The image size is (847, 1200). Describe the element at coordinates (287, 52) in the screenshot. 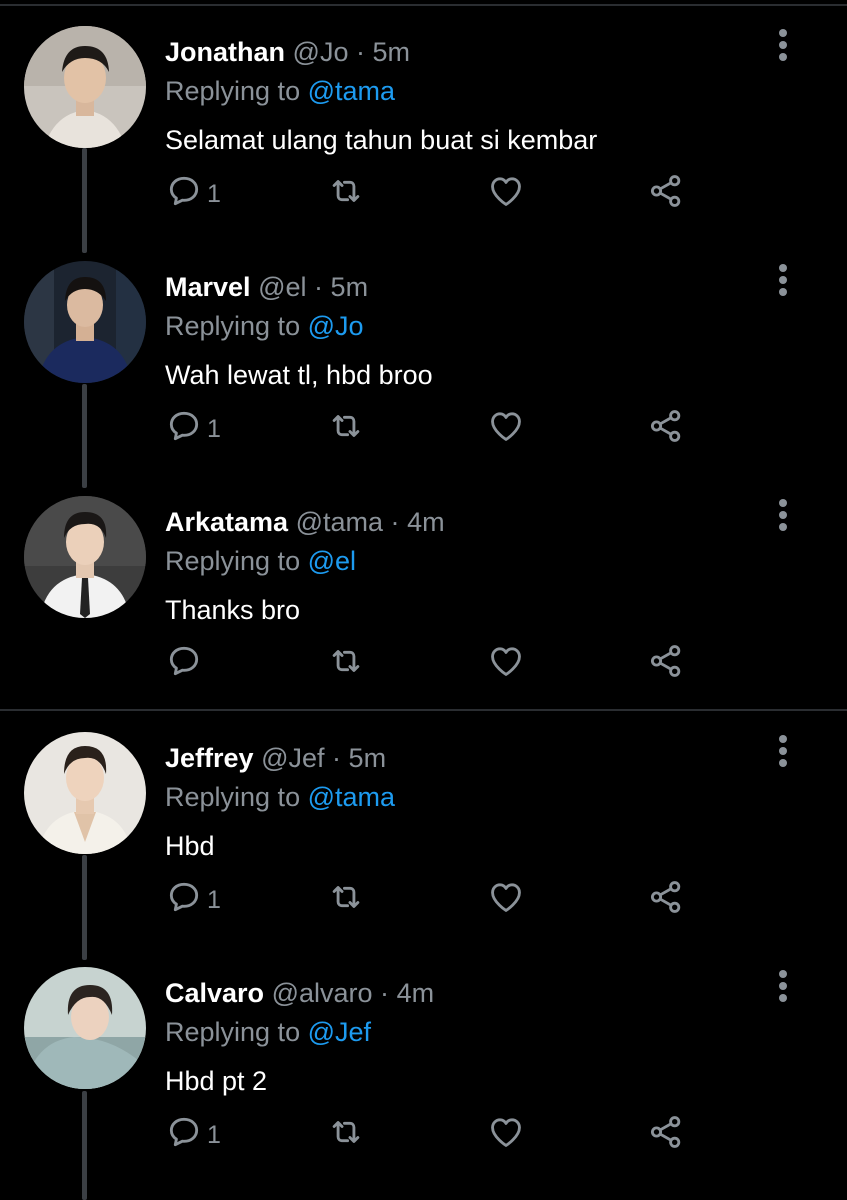

I see `tweet-header: Jonathan @Jo · 5m` at that location.